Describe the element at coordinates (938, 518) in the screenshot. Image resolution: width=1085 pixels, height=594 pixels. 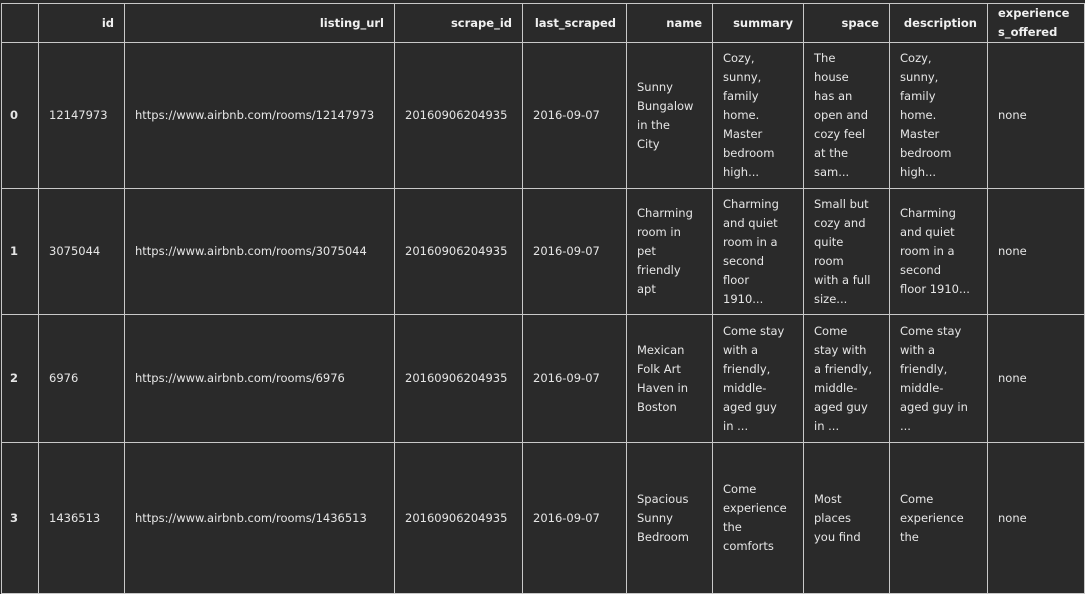
I see `cell-description: Come experience the` at that location.